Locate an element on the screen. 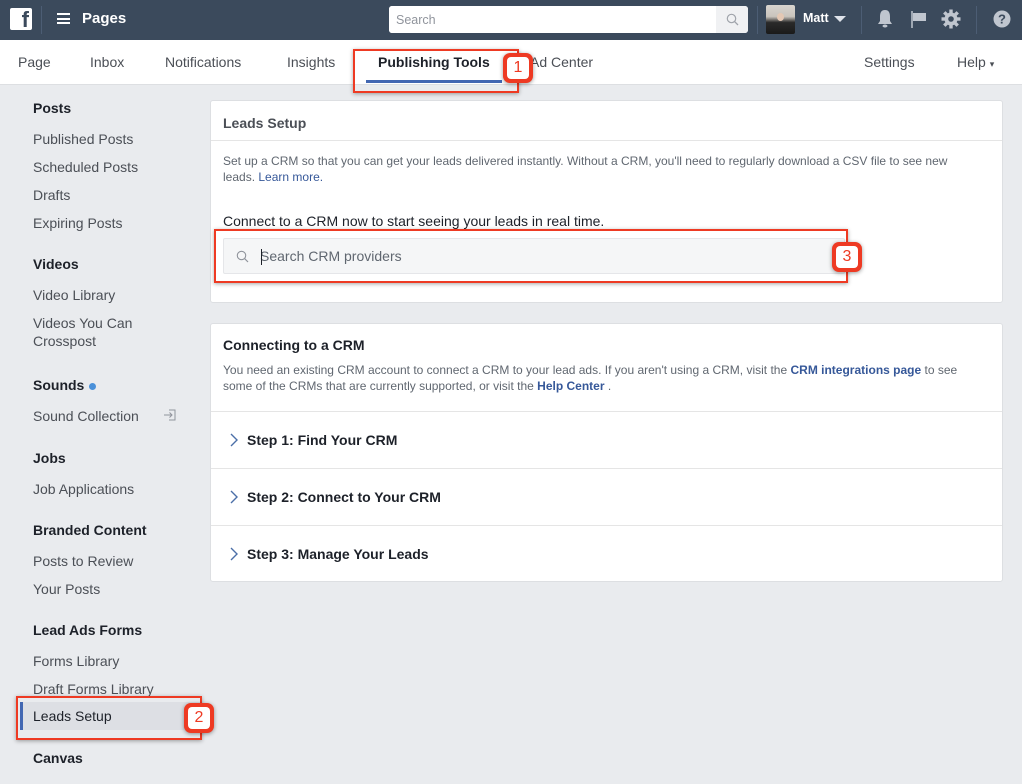 Image resolution: width=1022 pixels, height=784 pixels. user-name: Matt is located at coordinates (816, 18).